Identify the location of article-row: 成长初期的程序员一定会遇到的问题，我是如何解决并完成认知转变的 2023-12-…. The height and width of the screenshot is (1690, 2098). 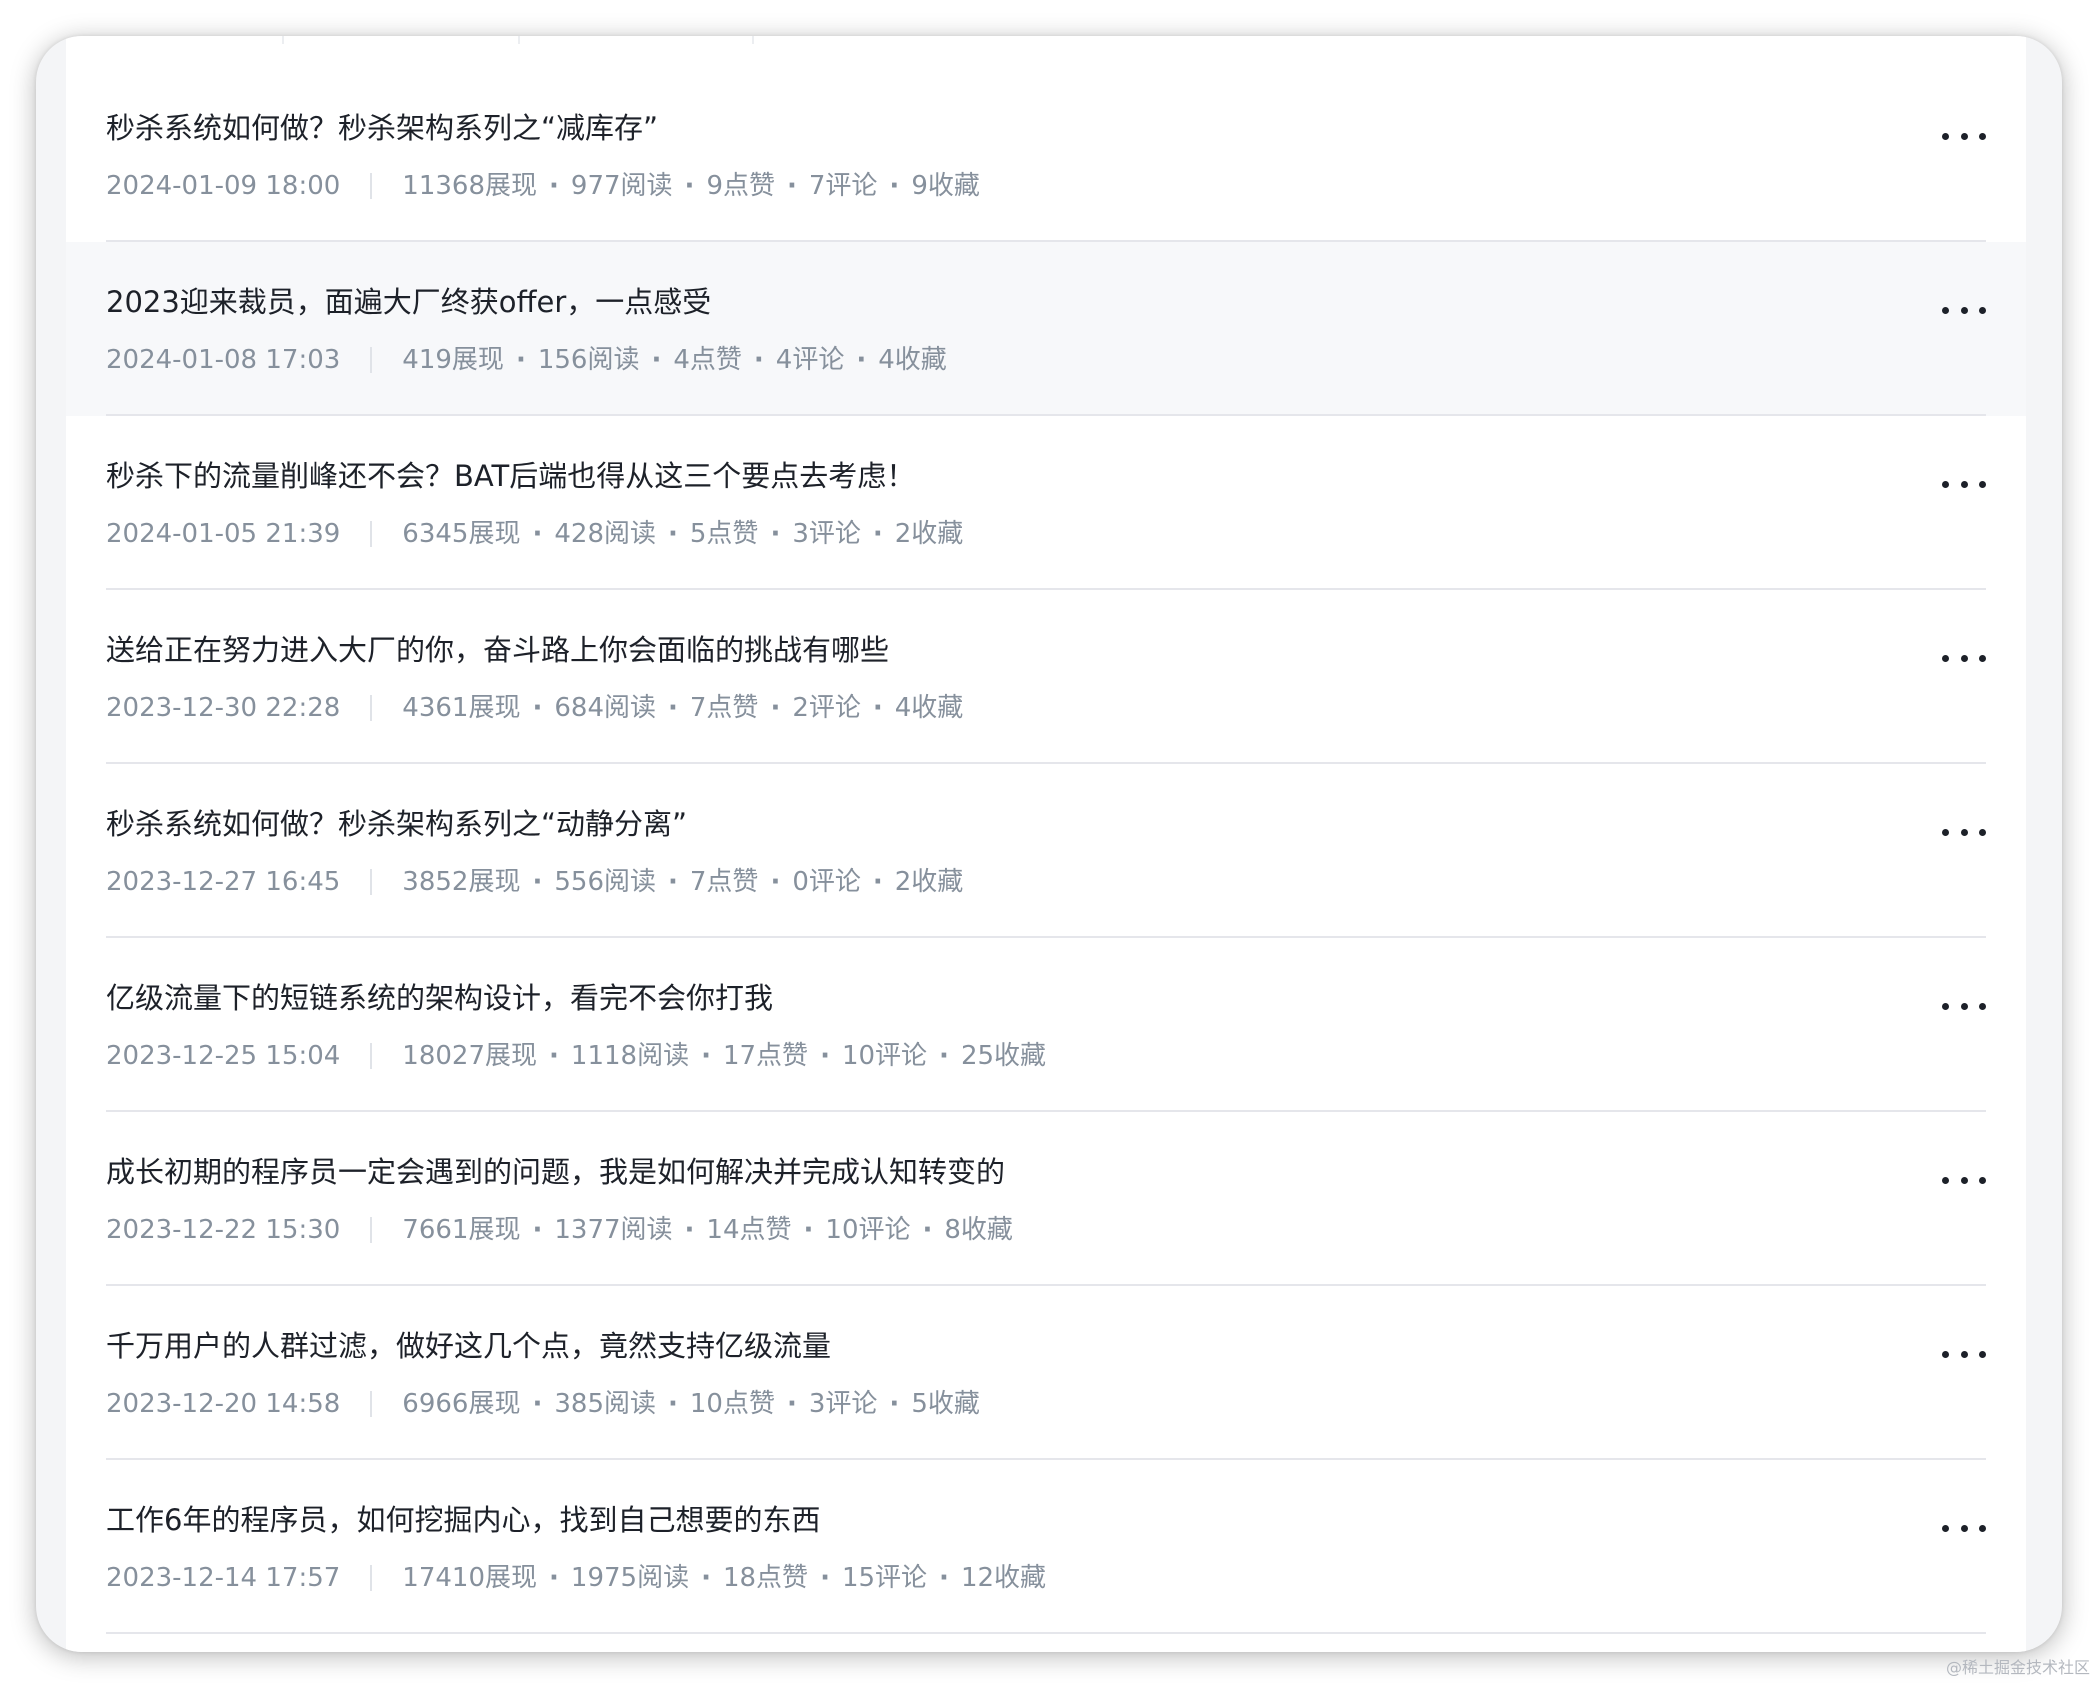
(1046, 1199).